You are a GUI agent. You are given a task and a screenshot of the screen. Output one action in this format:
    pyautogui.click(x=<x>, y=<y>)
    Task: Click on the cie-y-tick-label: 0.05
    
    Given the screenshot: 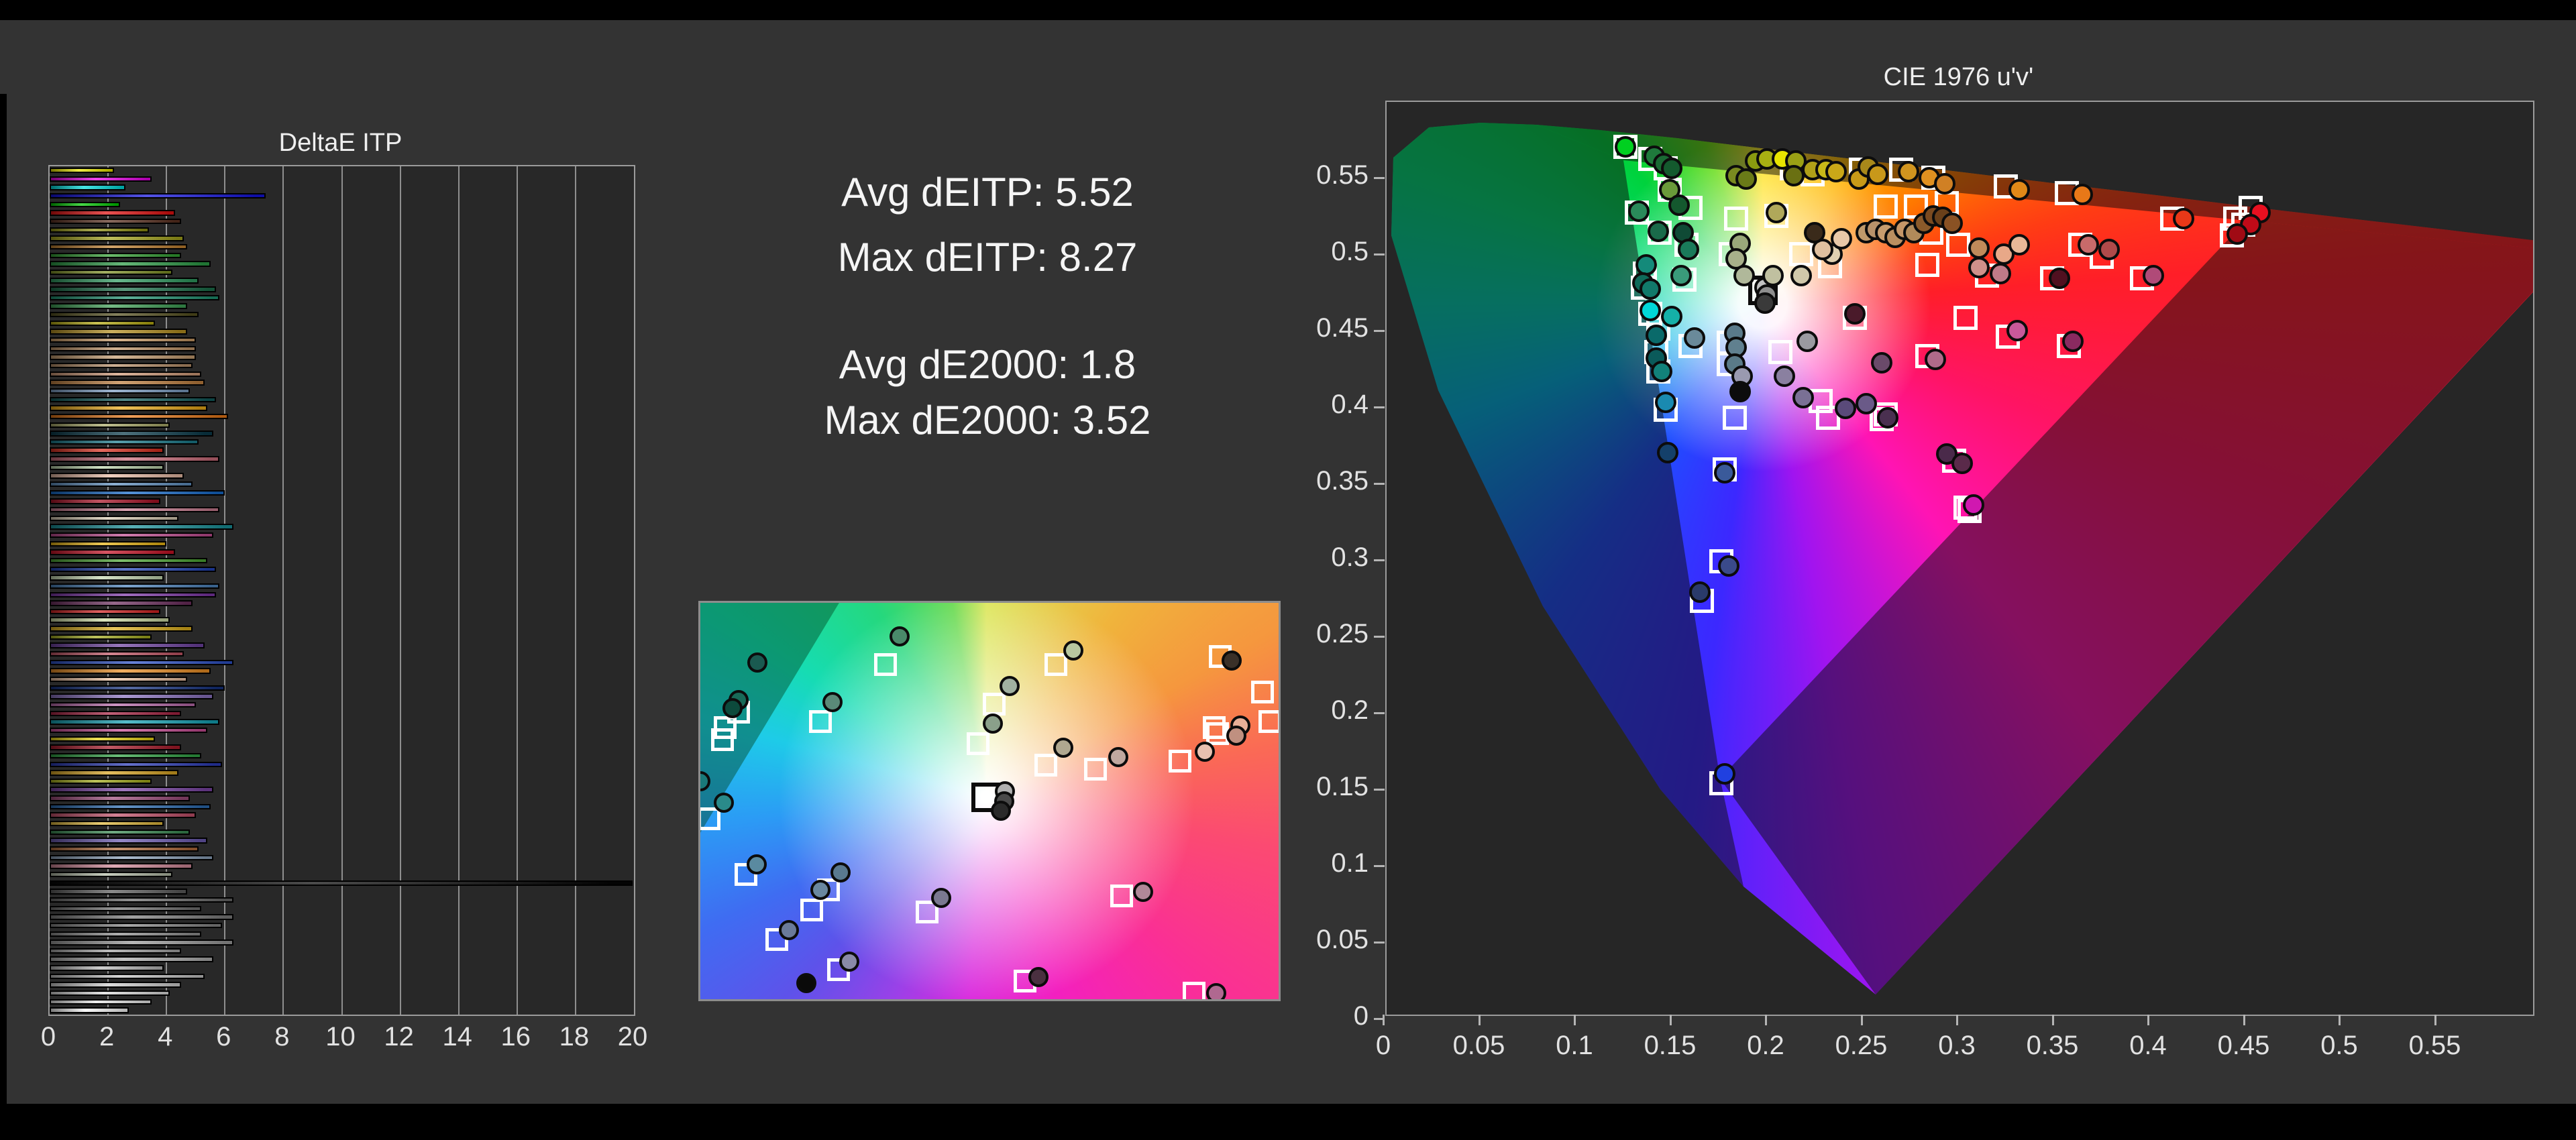 What is the action you would take?
    pyautogui.click(x=1342, y=939)
    